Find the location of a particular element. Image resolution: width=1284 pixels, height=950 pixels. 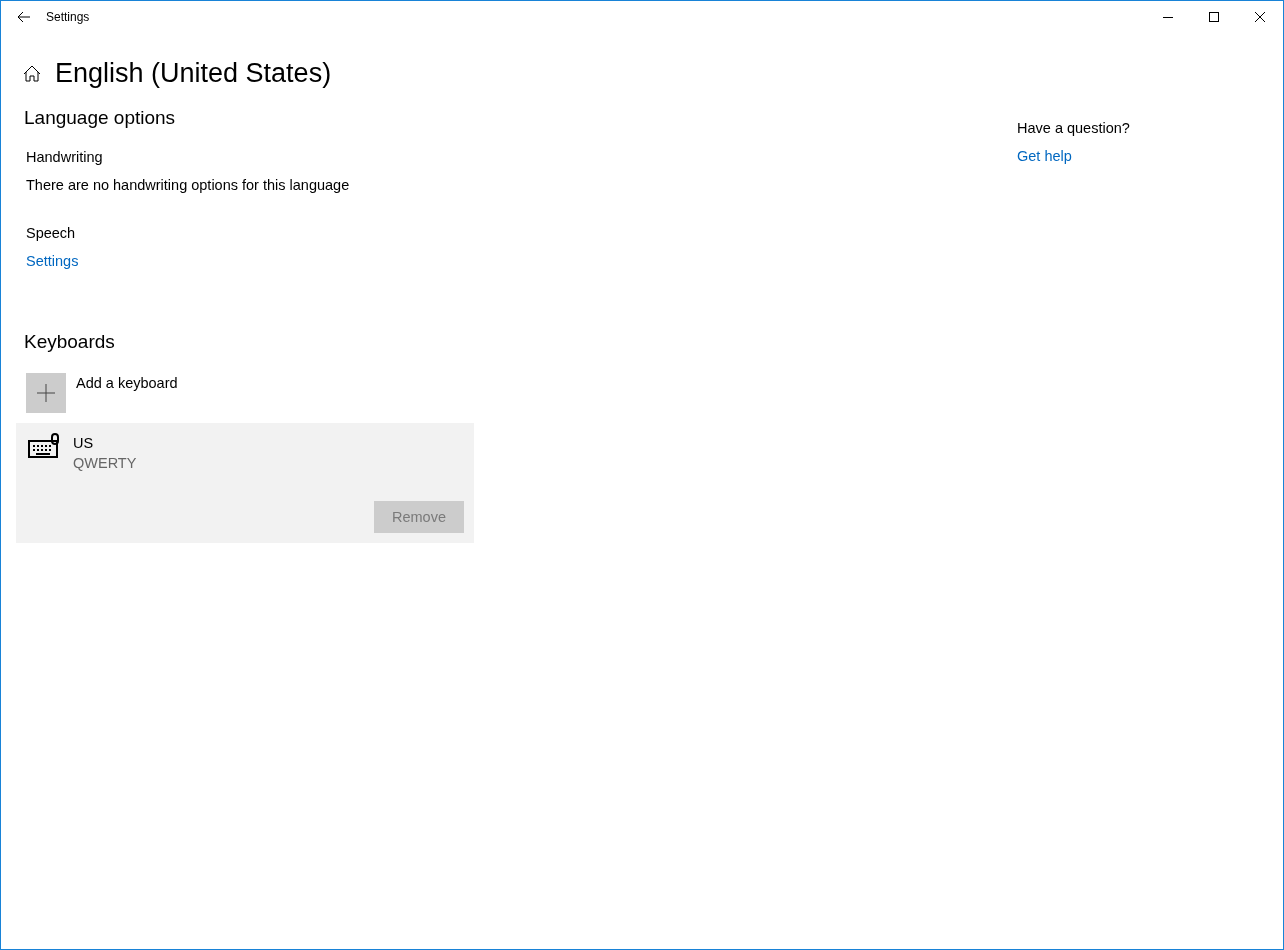

window-title: Settings is located at coordinates (68, 17).